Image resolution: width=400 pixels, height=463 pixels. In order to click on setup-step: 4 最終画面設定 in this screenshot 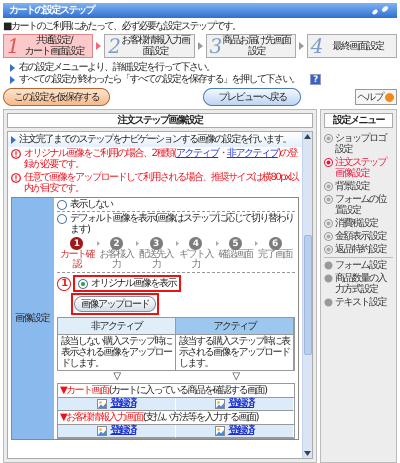, I will do `click(351, 46)`.